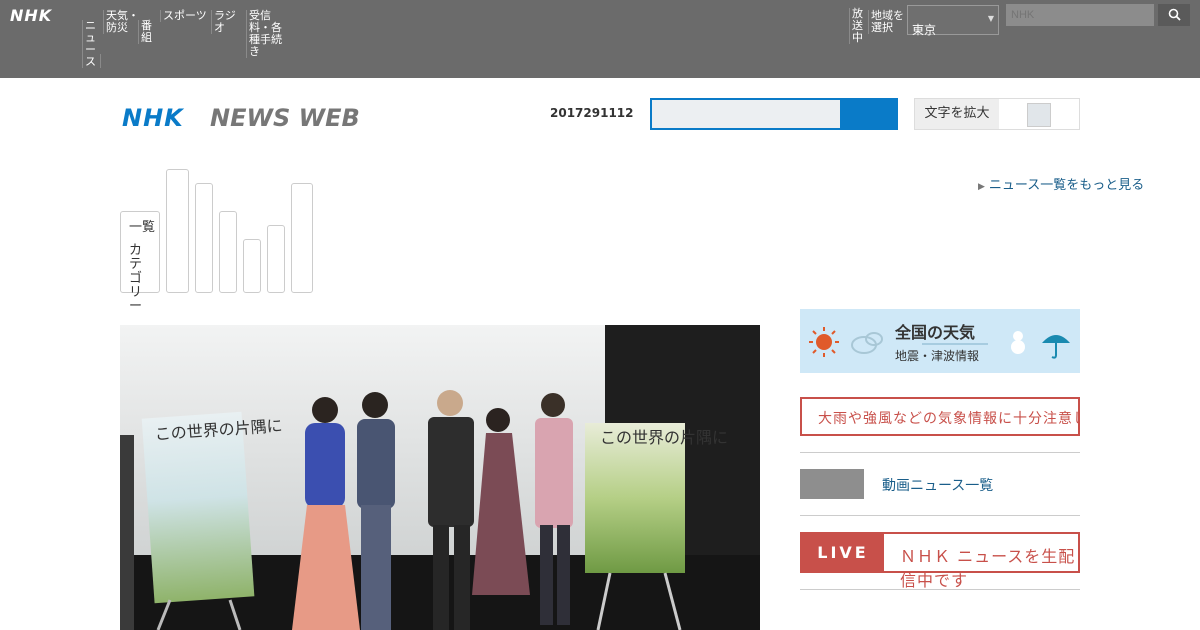  Describe the element at coordinates (937, 356) in the screenshot. I see `weather-subtitle: 地震・津波情報` at that location.